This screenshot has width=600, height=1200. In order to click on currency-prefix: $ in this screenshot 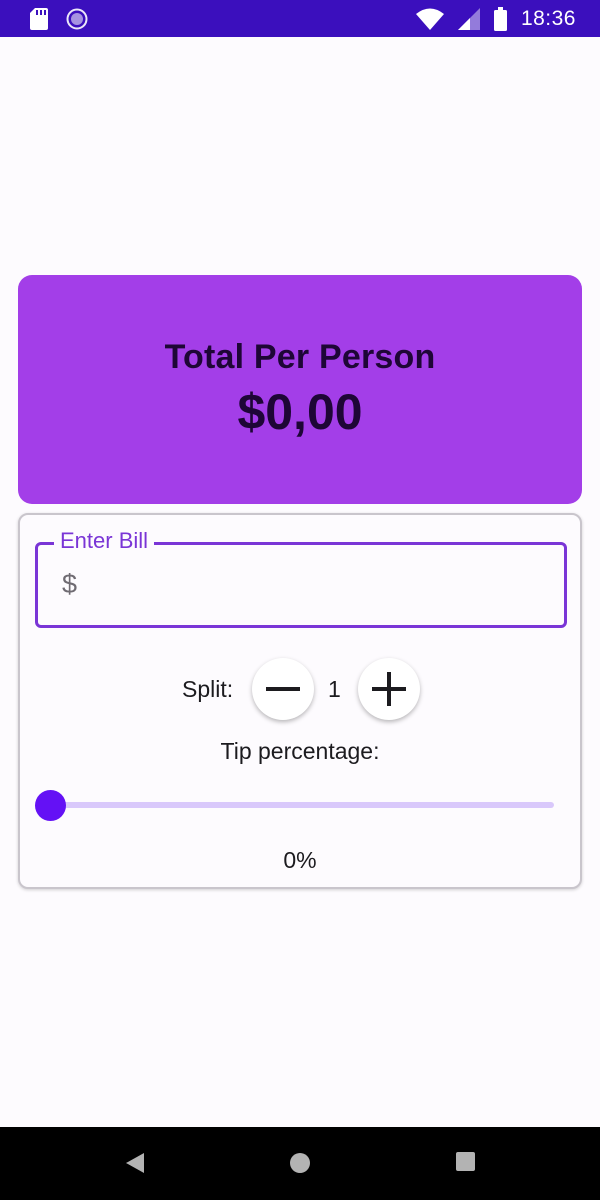, I will do `click(70, 584)`.